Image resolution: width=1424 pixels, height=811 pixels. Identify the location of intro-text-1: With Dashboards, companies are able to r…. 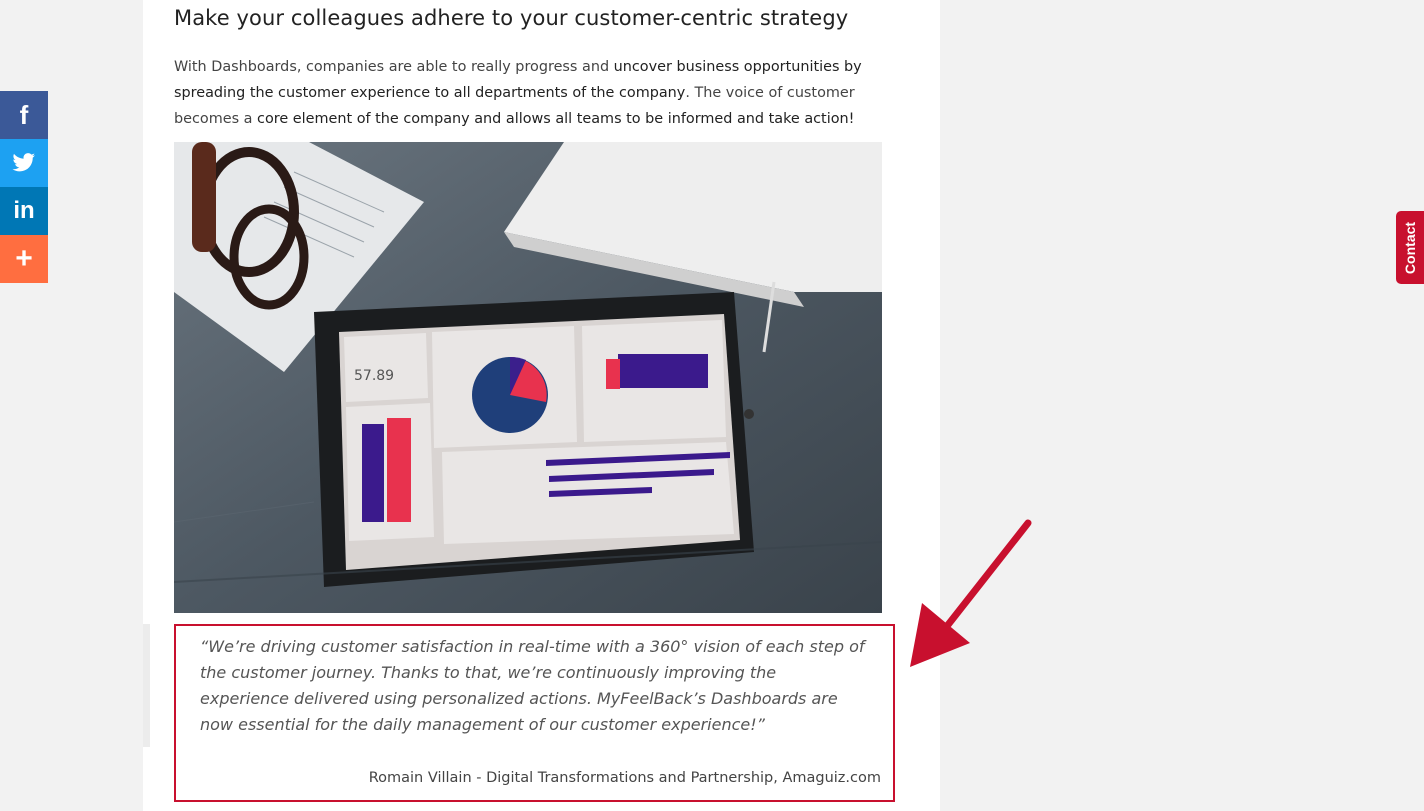
(394, 67).